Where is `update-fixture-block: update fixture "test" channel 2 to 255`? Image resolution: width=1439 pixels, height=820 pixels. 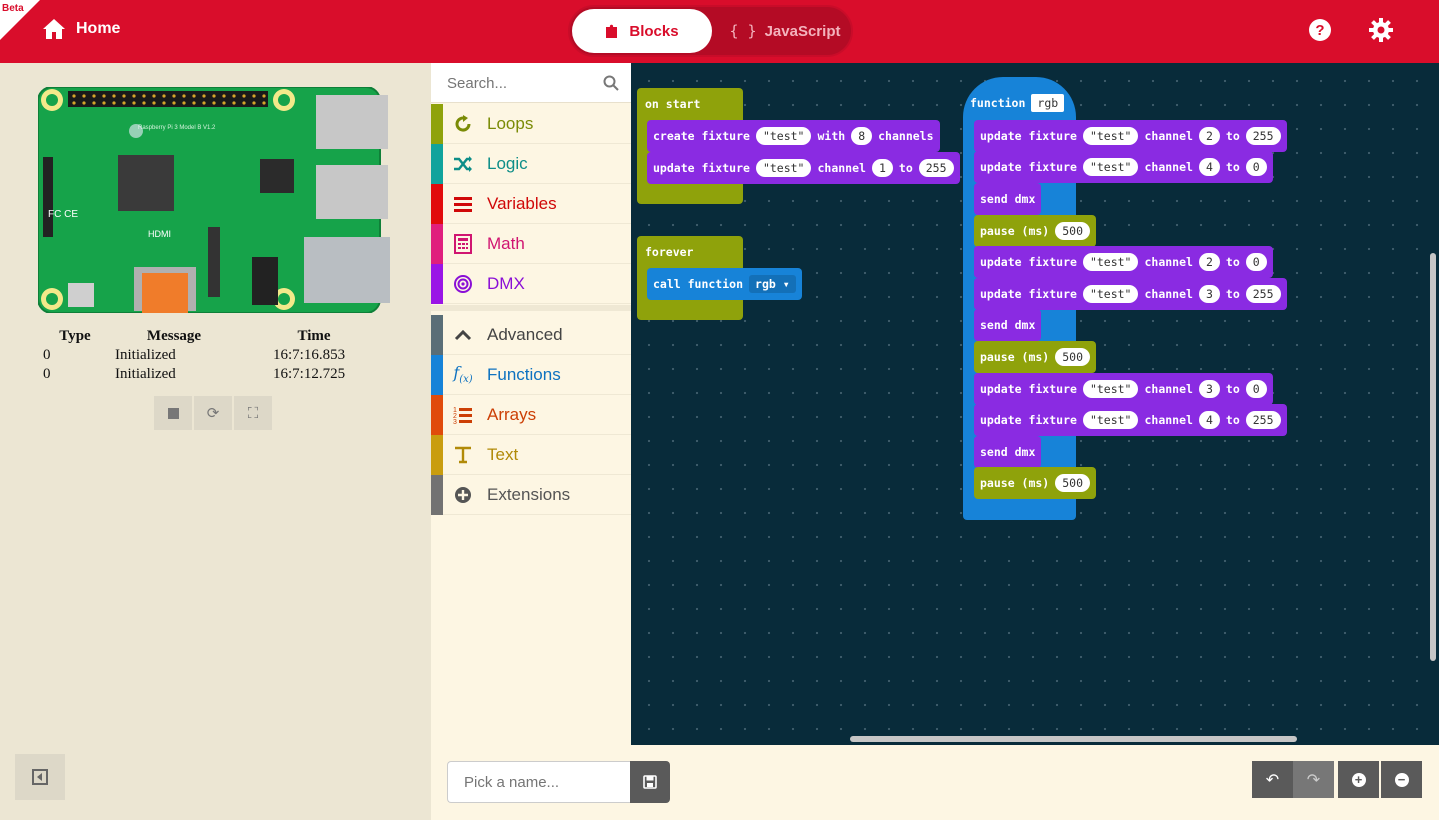 update-fixture-block: update fixture "test" channel 2 to 255 is located at coordinates (1130, 136).